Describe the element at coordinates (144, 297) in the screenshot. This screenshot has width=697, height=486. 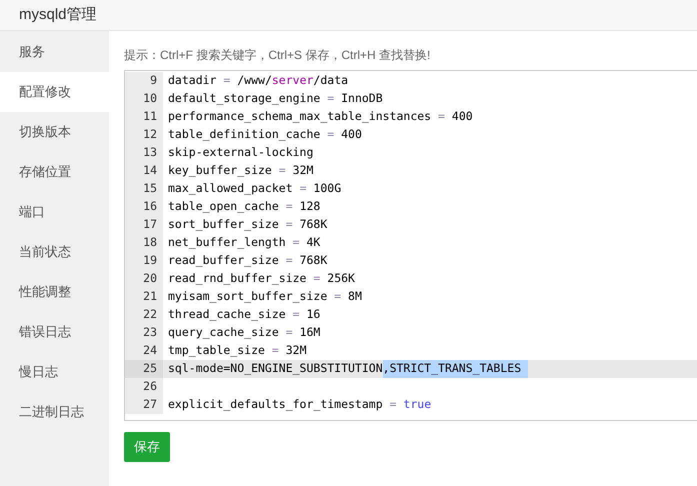
I see `line-number: 21` at that location.